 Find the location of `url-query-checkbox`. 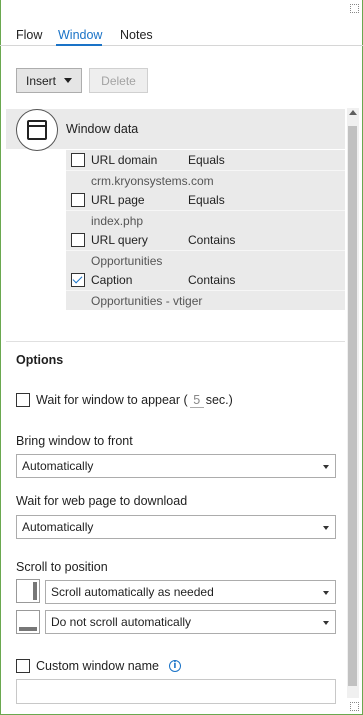

url-query-checkbox is located at coordinates (78, 240).